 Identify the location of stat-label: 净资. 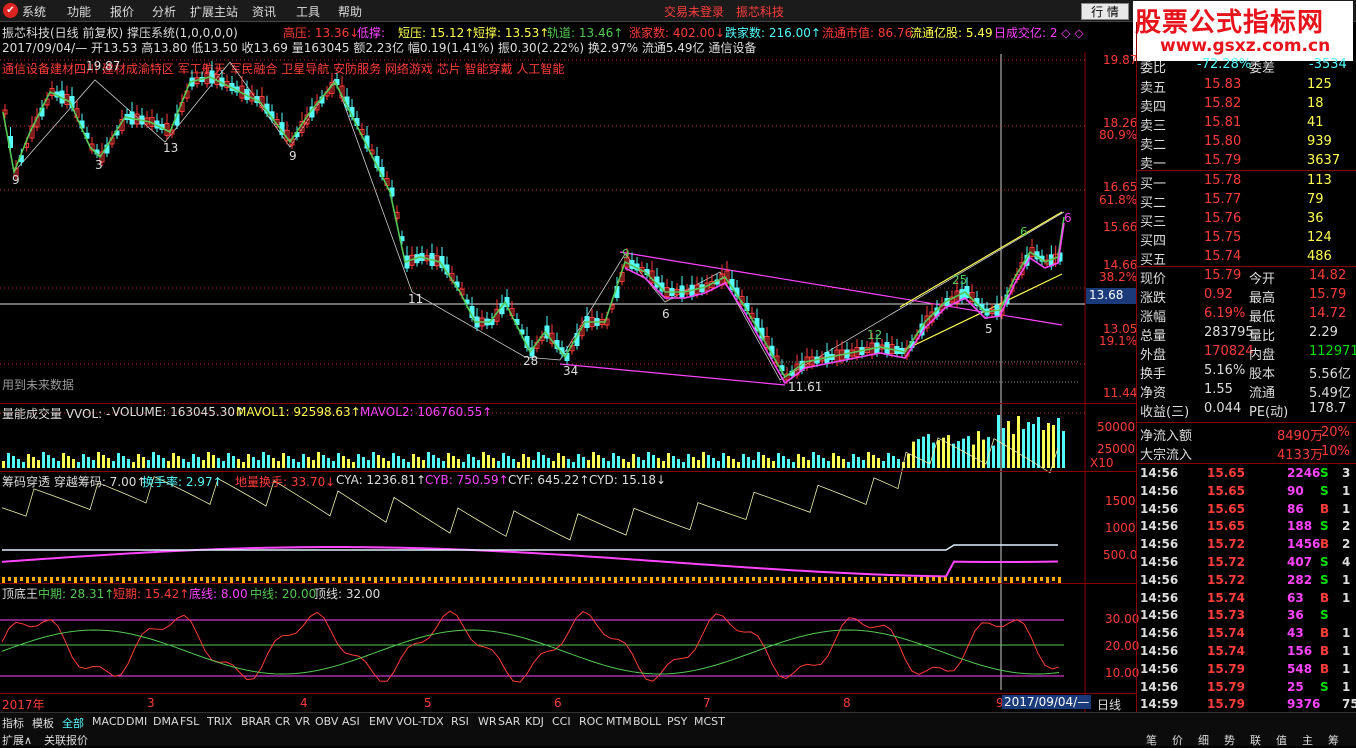
(1153, 393).